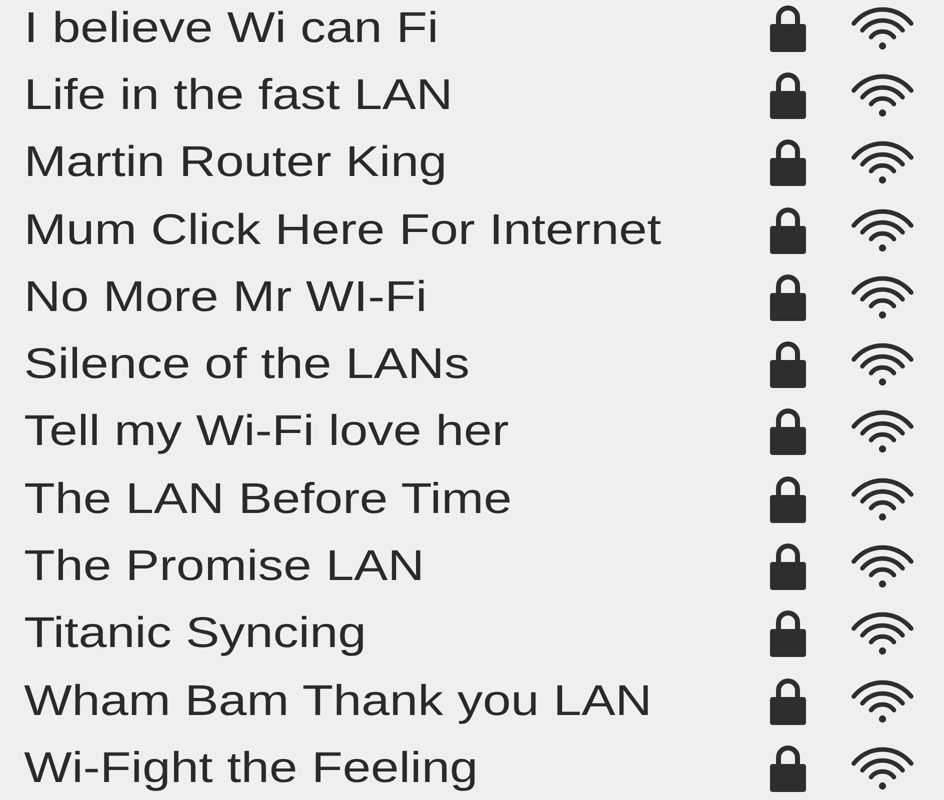 The width and height of the screenshot is (944, 800). I want to click on network-name: Silence of the LANs, so click(247, 364).